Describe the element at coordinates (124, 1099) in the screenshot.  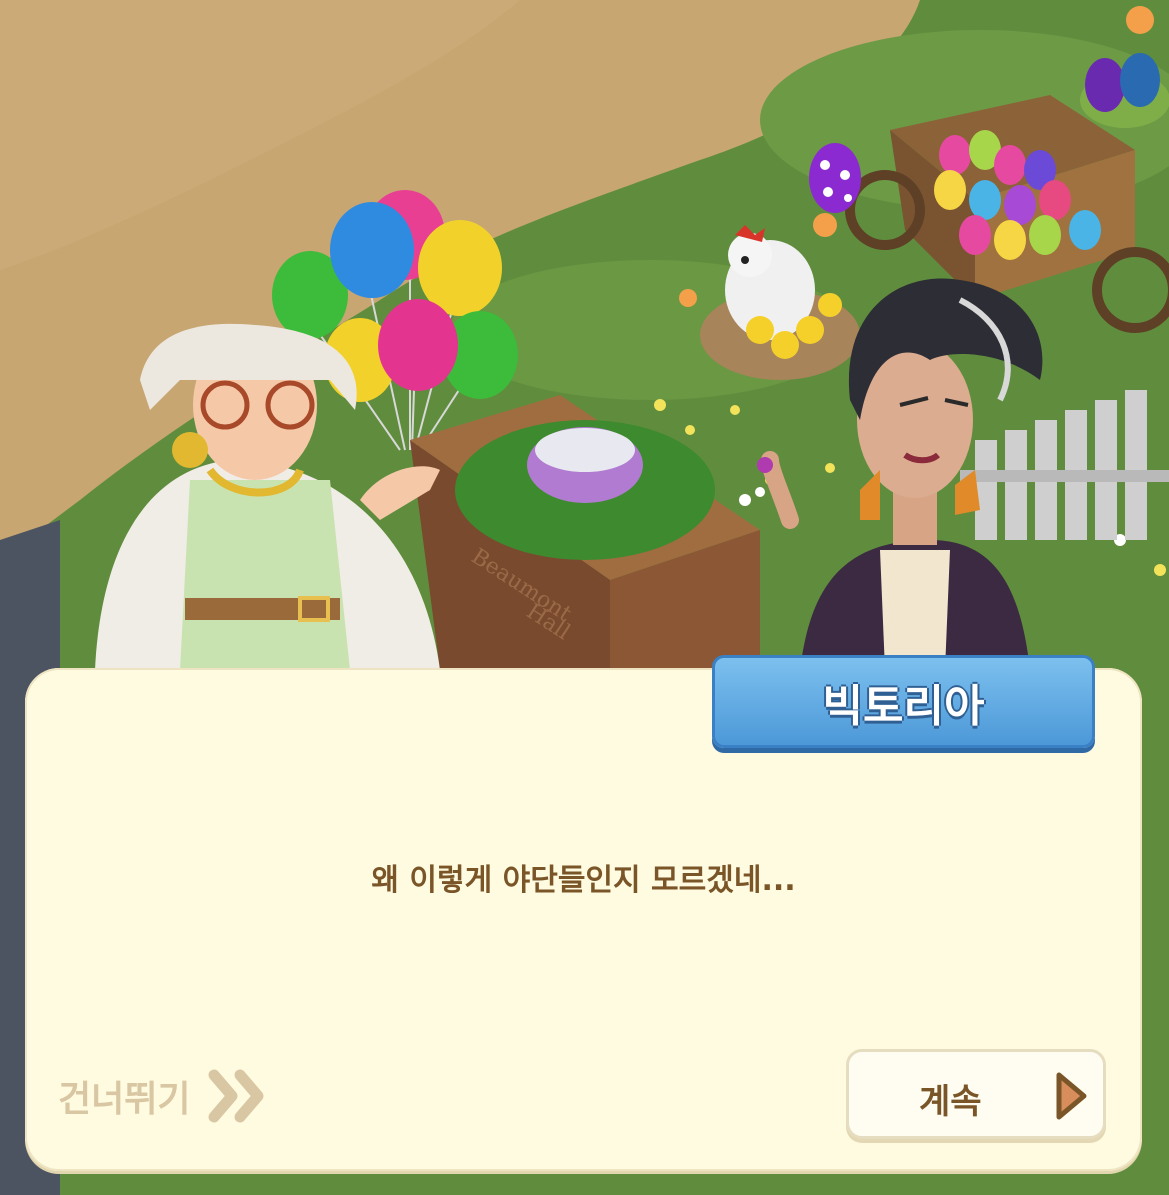
I see `skip-label: 건너뛰기` at that location.